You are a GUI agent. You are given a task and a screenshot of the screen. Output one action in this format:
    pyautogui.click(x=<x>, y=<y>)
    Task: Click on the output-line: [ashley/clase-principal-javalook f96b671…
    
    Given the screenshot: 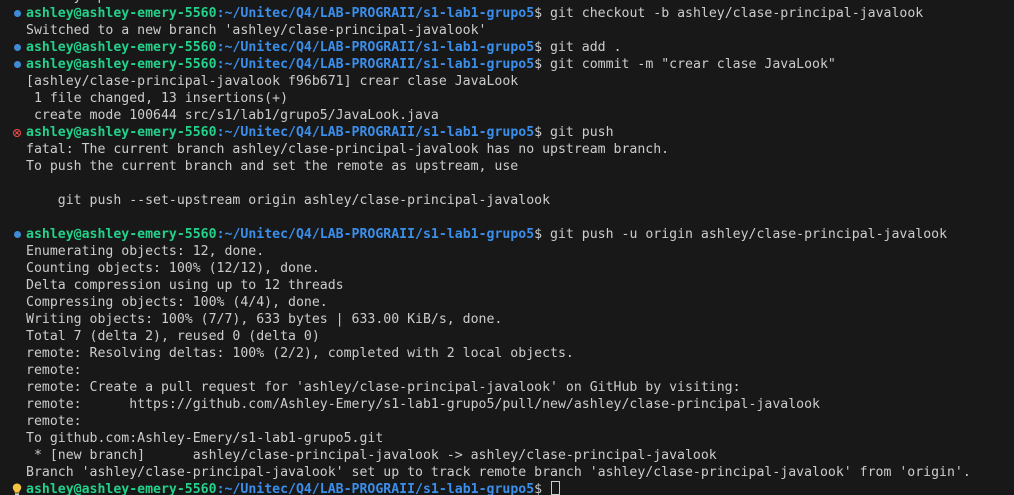 What is the action you would take?
    pyautogui.click(x=507, y=81)
    